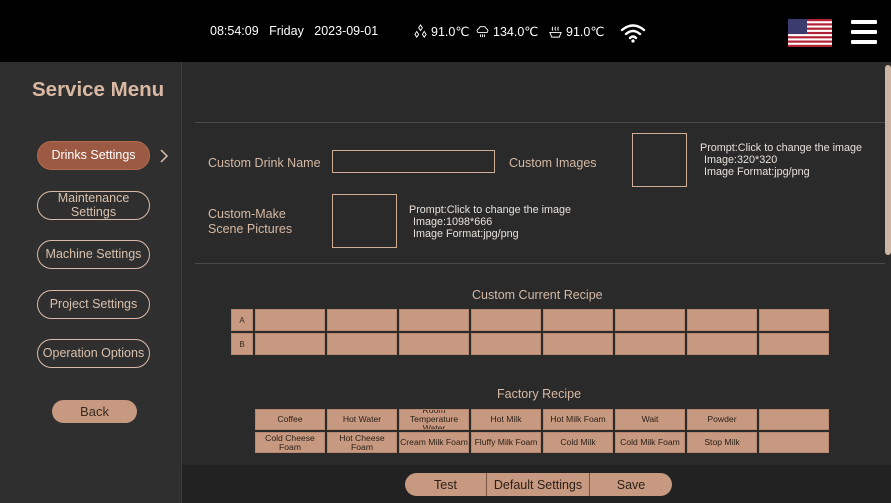 This screenshot has width=891, height=503. Describe the element at coordinates (250, 229) in the screenshot. I see `scene-label-line: Scene Pictures` at that location.